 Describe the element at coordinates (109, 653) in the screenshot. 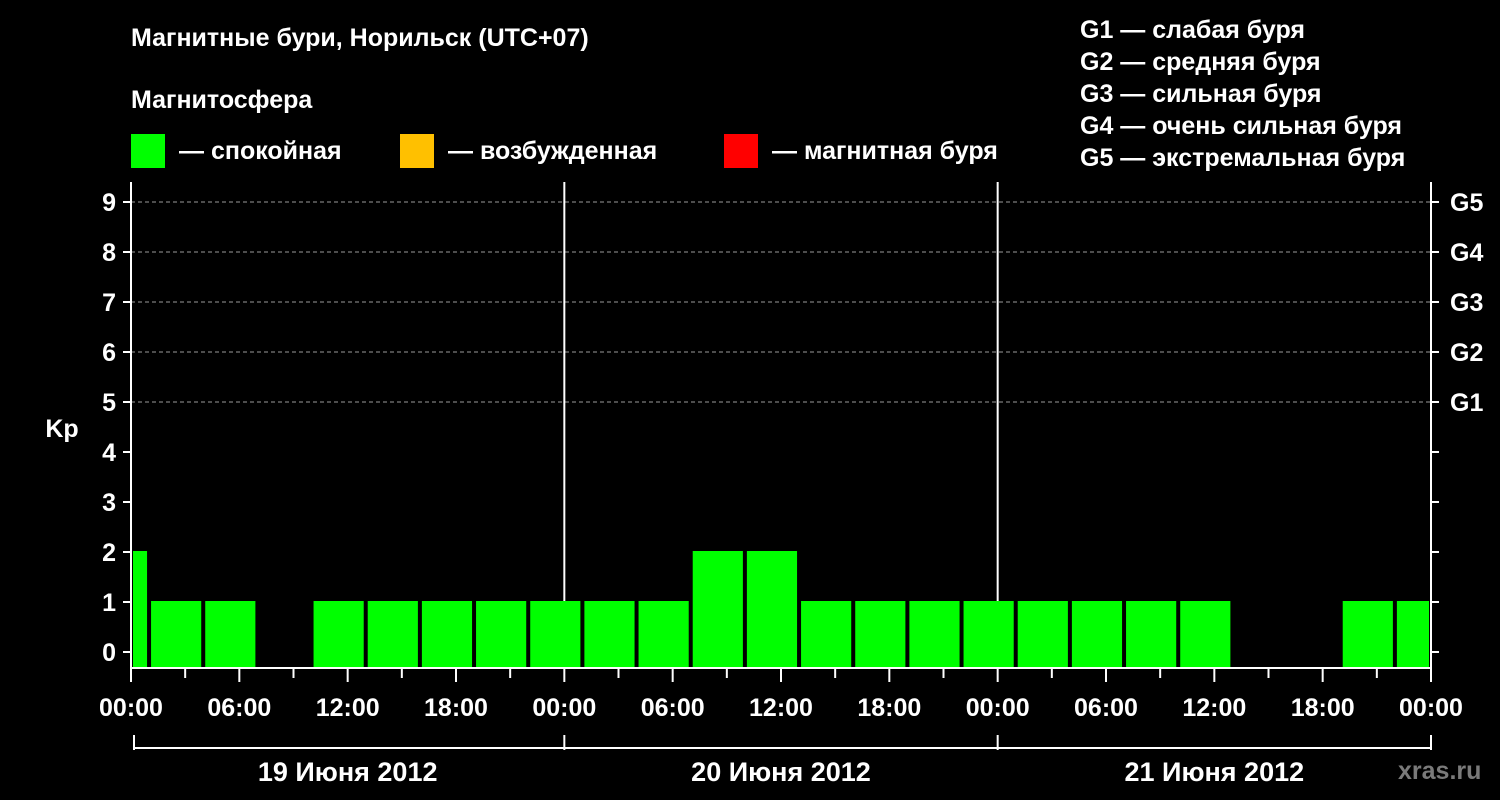

I see `y-tick-label: 0` at that location.